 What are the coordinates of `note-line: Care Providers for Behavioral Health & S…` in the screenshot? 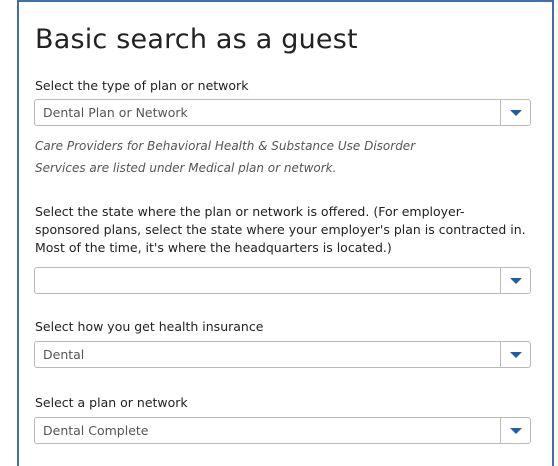 It's located at (225, 146).